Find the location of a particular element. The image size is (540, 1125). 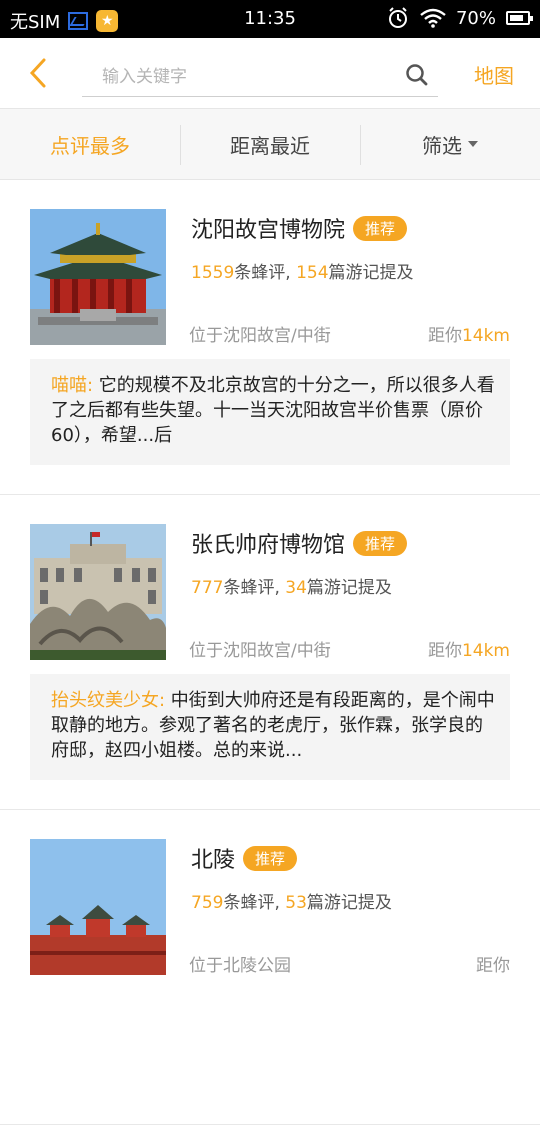

location-text: 位于北陵公园 is located at coordinates (240, 966).